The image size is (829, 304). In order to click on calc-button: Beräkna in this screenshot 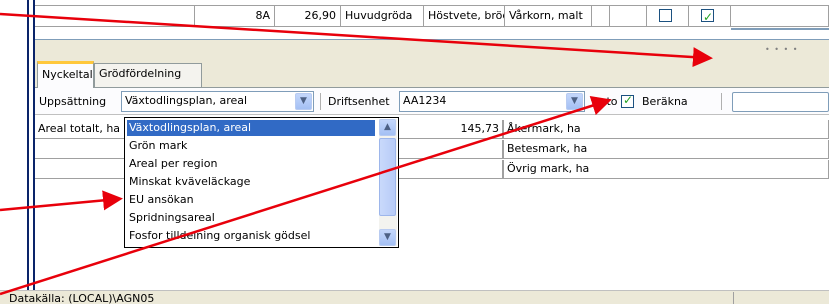, I will do `click(665, 101)`.